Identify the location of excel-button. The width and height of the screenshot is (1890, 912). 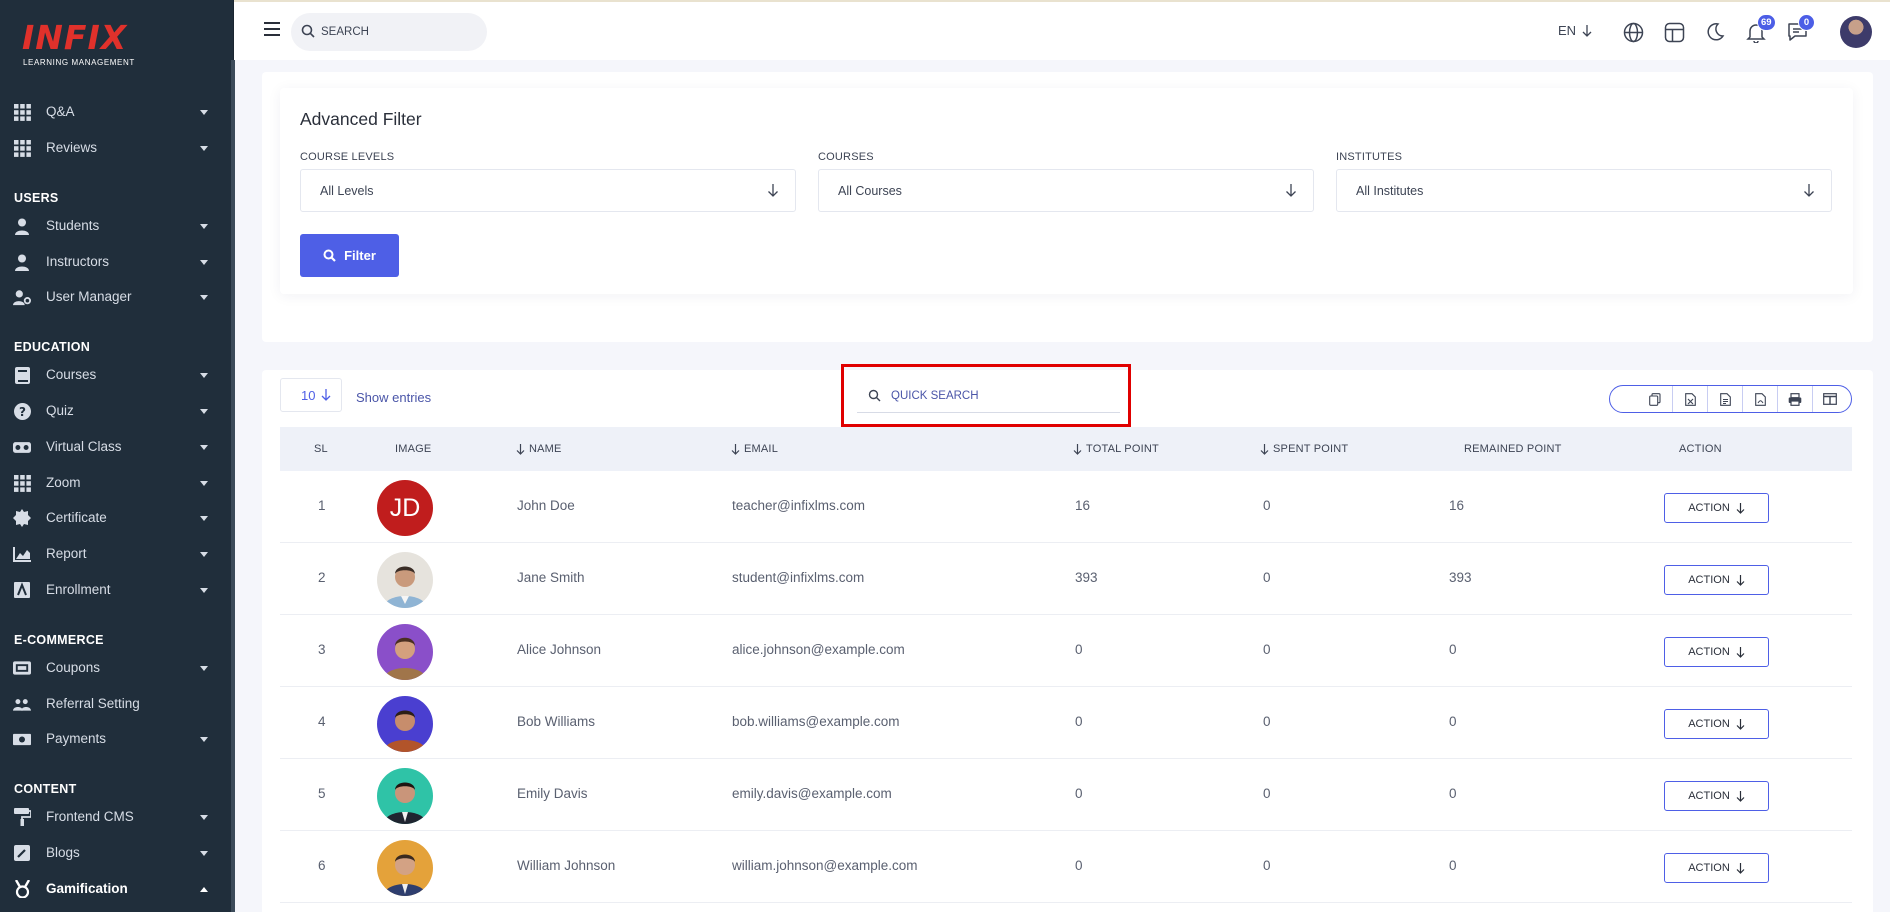
(1689, 399).